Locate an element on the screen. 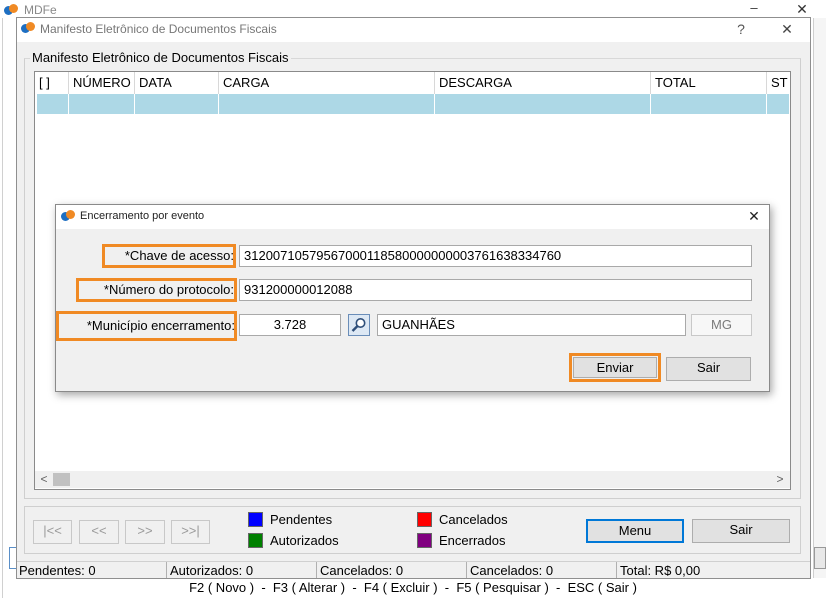 Image resolution: width=826 pixels, height=599 pixels. legend-pendentes-swatch is located at coordinates (255, 519).